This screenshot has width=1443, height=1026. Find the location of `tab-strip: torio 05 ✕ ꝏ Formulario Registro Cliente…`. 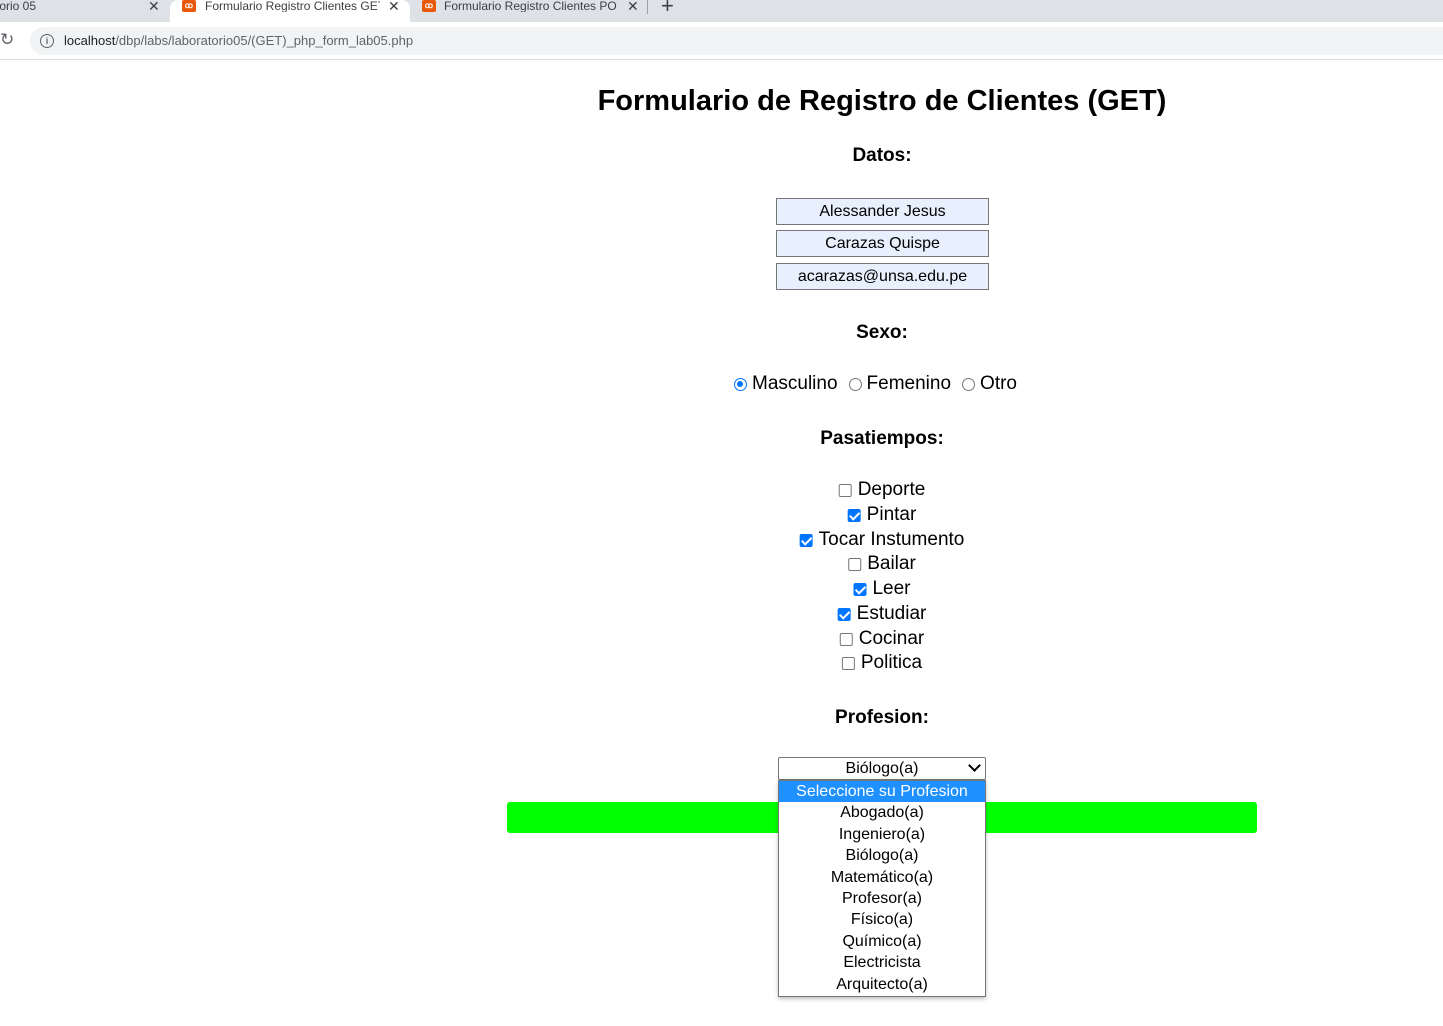

tab-strip: torio 05 ✕ ꝏ Formulario Registro Cliente… is located at coordinates (721, 11).